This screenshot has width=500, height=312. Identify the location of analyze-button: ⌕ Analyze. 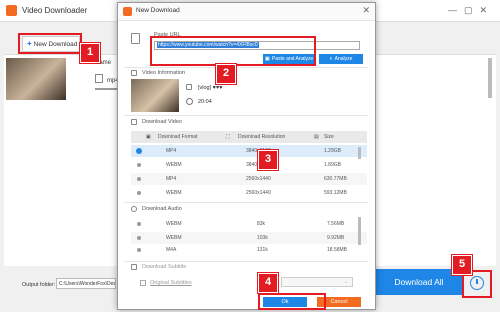
(341, 59).